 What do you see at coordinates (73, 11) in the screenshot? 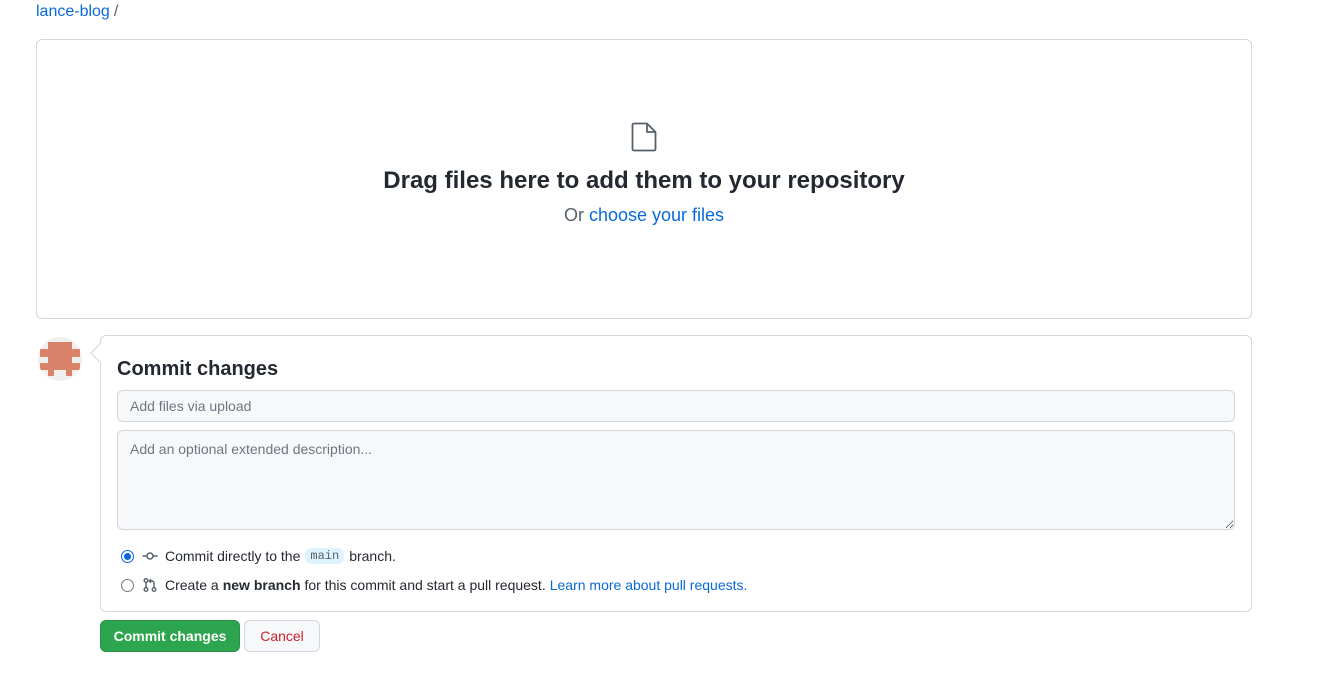
I see `repo-link: lance-blog` at bounding box center [73, 11].